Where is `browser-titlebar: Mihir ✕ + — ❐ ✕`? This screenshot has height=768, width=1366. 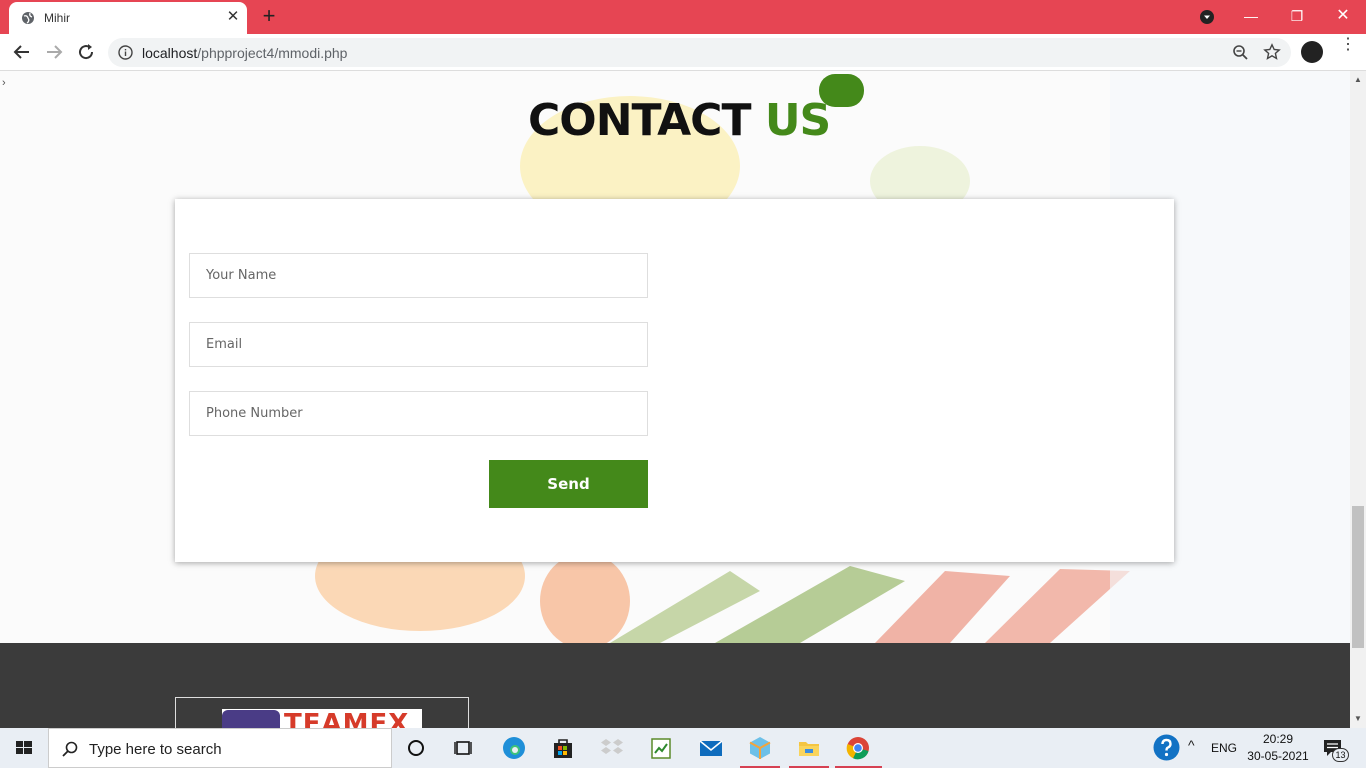 browser-titlebar: Mihir ✕ + — ❐ ✕ is located at coordinates (683, 17).